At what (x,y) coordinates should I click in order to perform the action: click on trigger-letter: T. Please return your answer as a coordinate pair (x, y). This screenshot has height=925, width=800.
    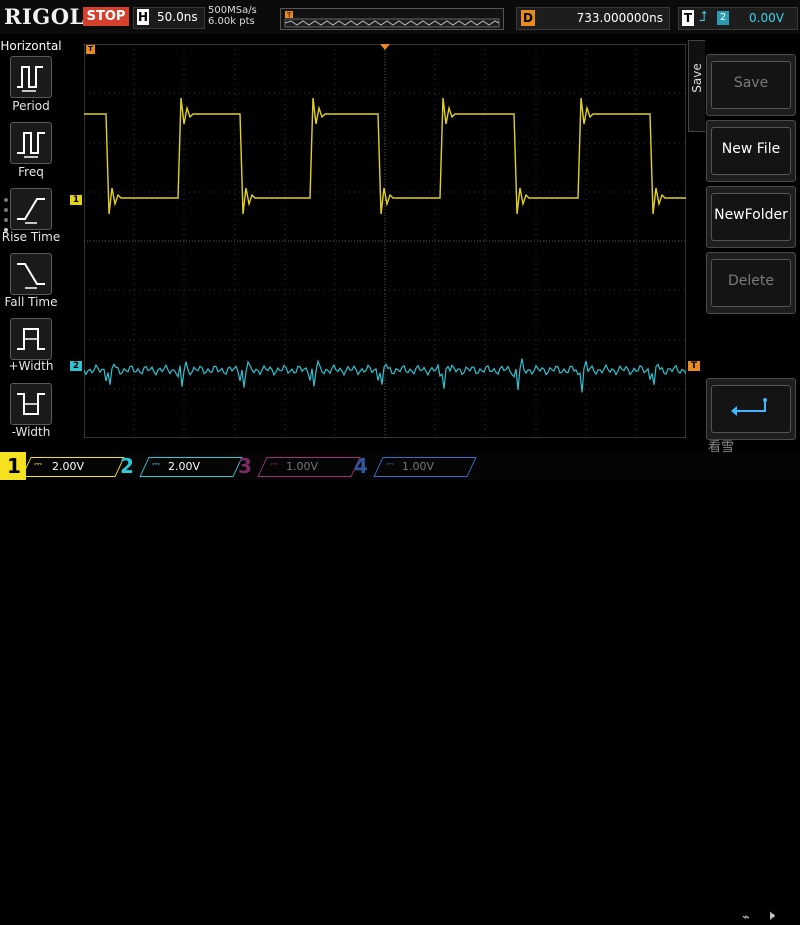
    Looking at the image, I should click on (688, 18).